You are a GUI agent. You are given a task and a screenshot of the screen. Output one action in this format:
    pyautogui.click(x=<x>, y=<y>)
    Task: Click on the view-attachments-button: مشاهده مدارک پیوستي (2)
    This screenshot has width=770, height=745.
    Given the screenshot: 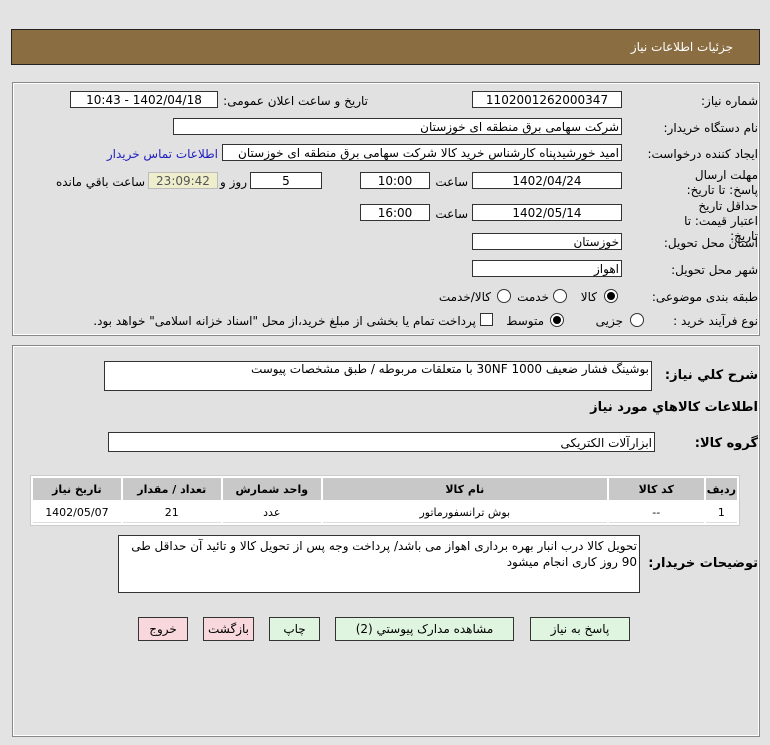 What is the action you would take?
    pyautogui.click(x=424, y=629)
    